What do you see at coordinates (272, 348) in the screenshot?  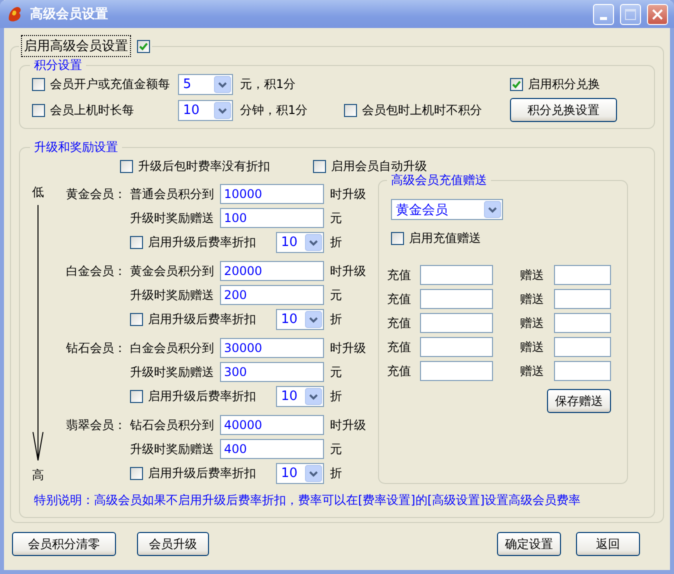 I see `points-input: 30000` at bounding box center [272, 348].